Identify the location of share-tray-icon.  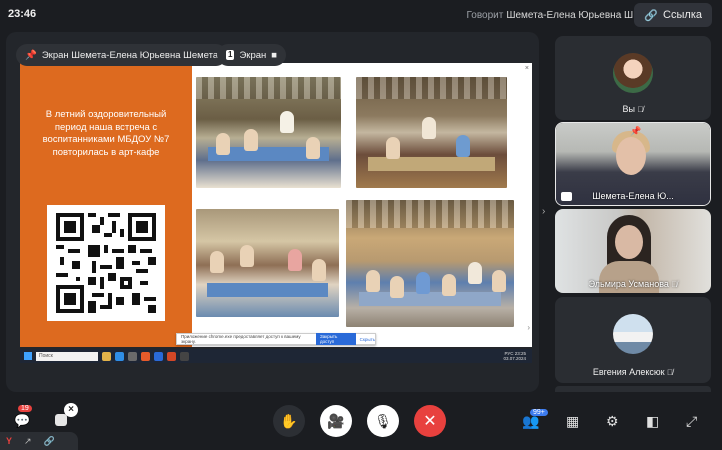
(61, 420).